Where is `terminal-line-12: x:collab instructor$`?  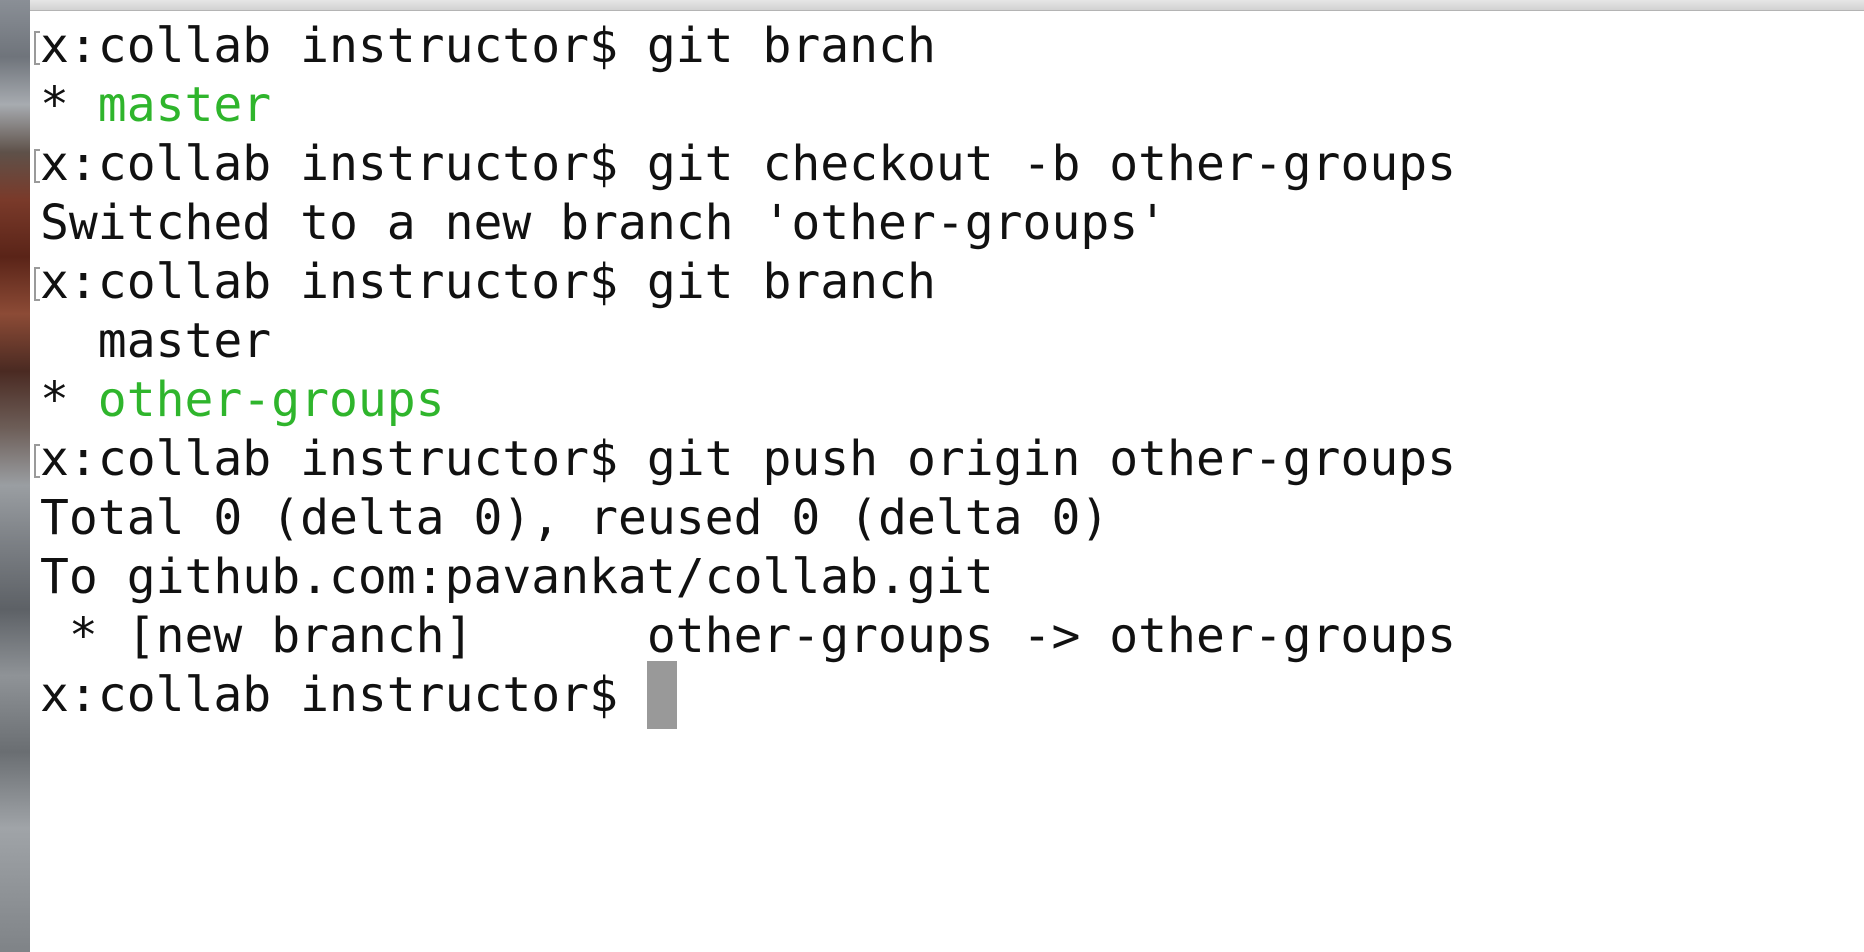 terminal-line-12: x:collab instructor$ is located at coordinates (358, 695).